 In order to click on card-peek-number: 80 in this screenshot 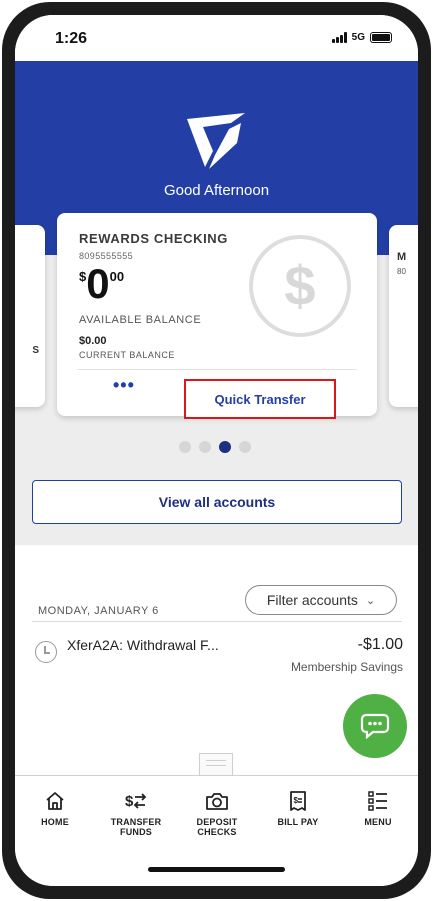, I will do `click(401, 271)`.